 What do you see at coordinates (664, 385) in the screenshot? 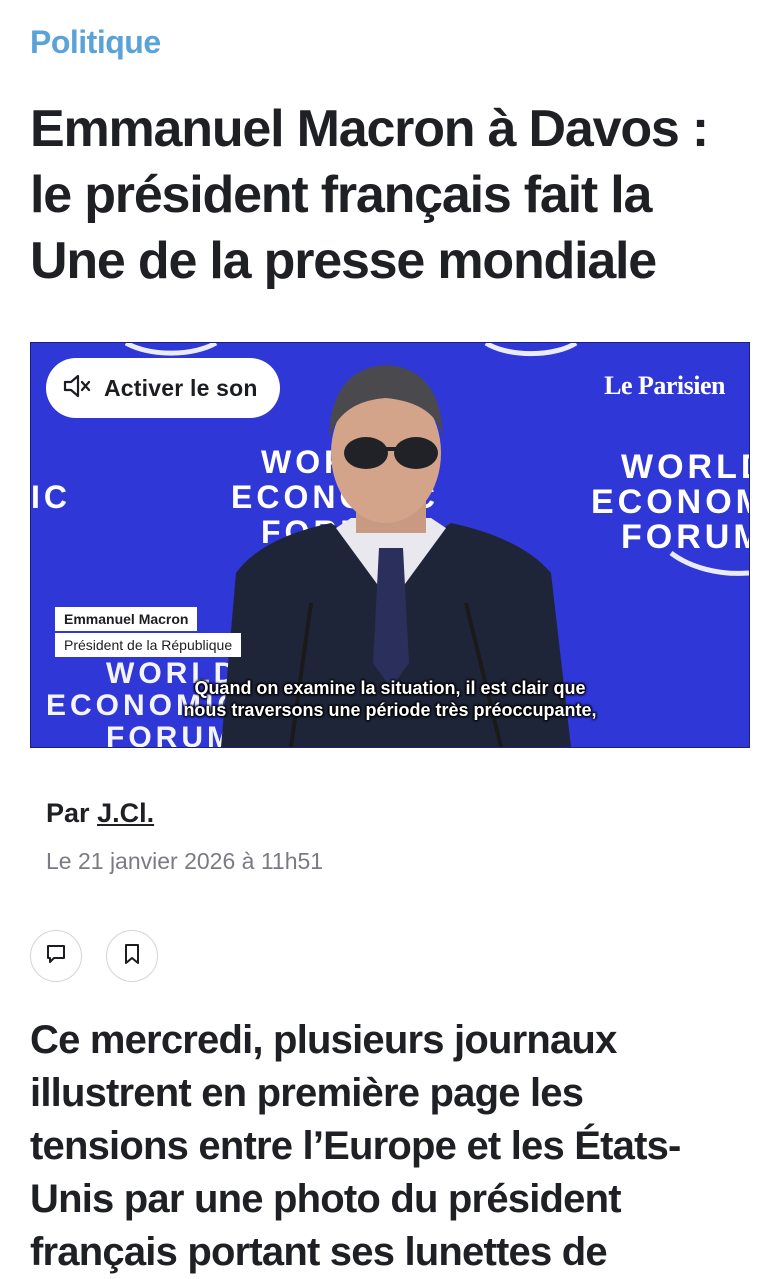
I see `brand-logo: Le Parisien` at bounding box center [664, 385].